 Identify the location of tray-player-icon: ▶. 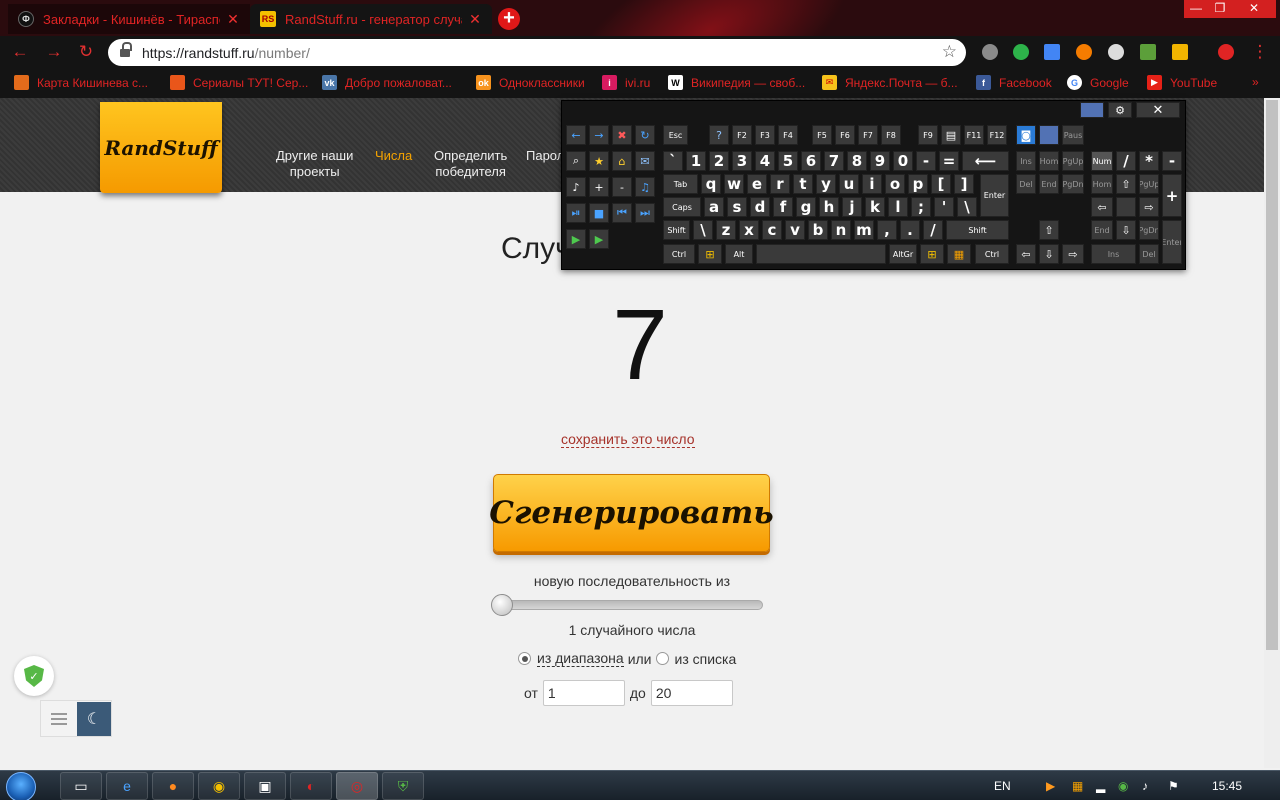
(1050, 786).